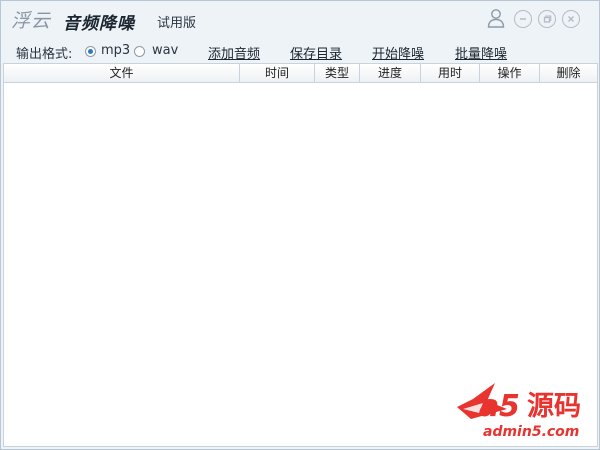 Image resolution: width=600 pixels, height=450 pixels. Describe the element at coordinates (316, 52) in the screenshot. I see `save-directory-button: 保存目录` at that location.